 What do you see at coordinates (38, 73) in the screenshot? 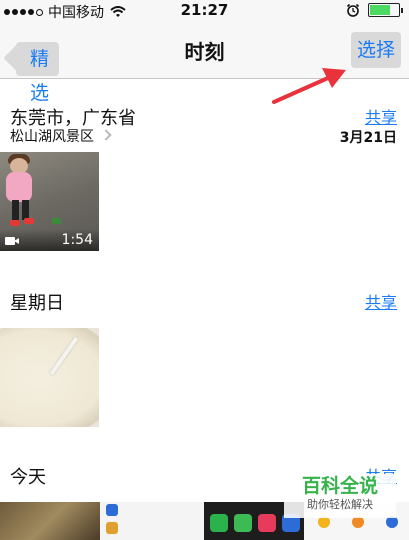
I see `back-button: 精选` at bounding box center [38, 73].